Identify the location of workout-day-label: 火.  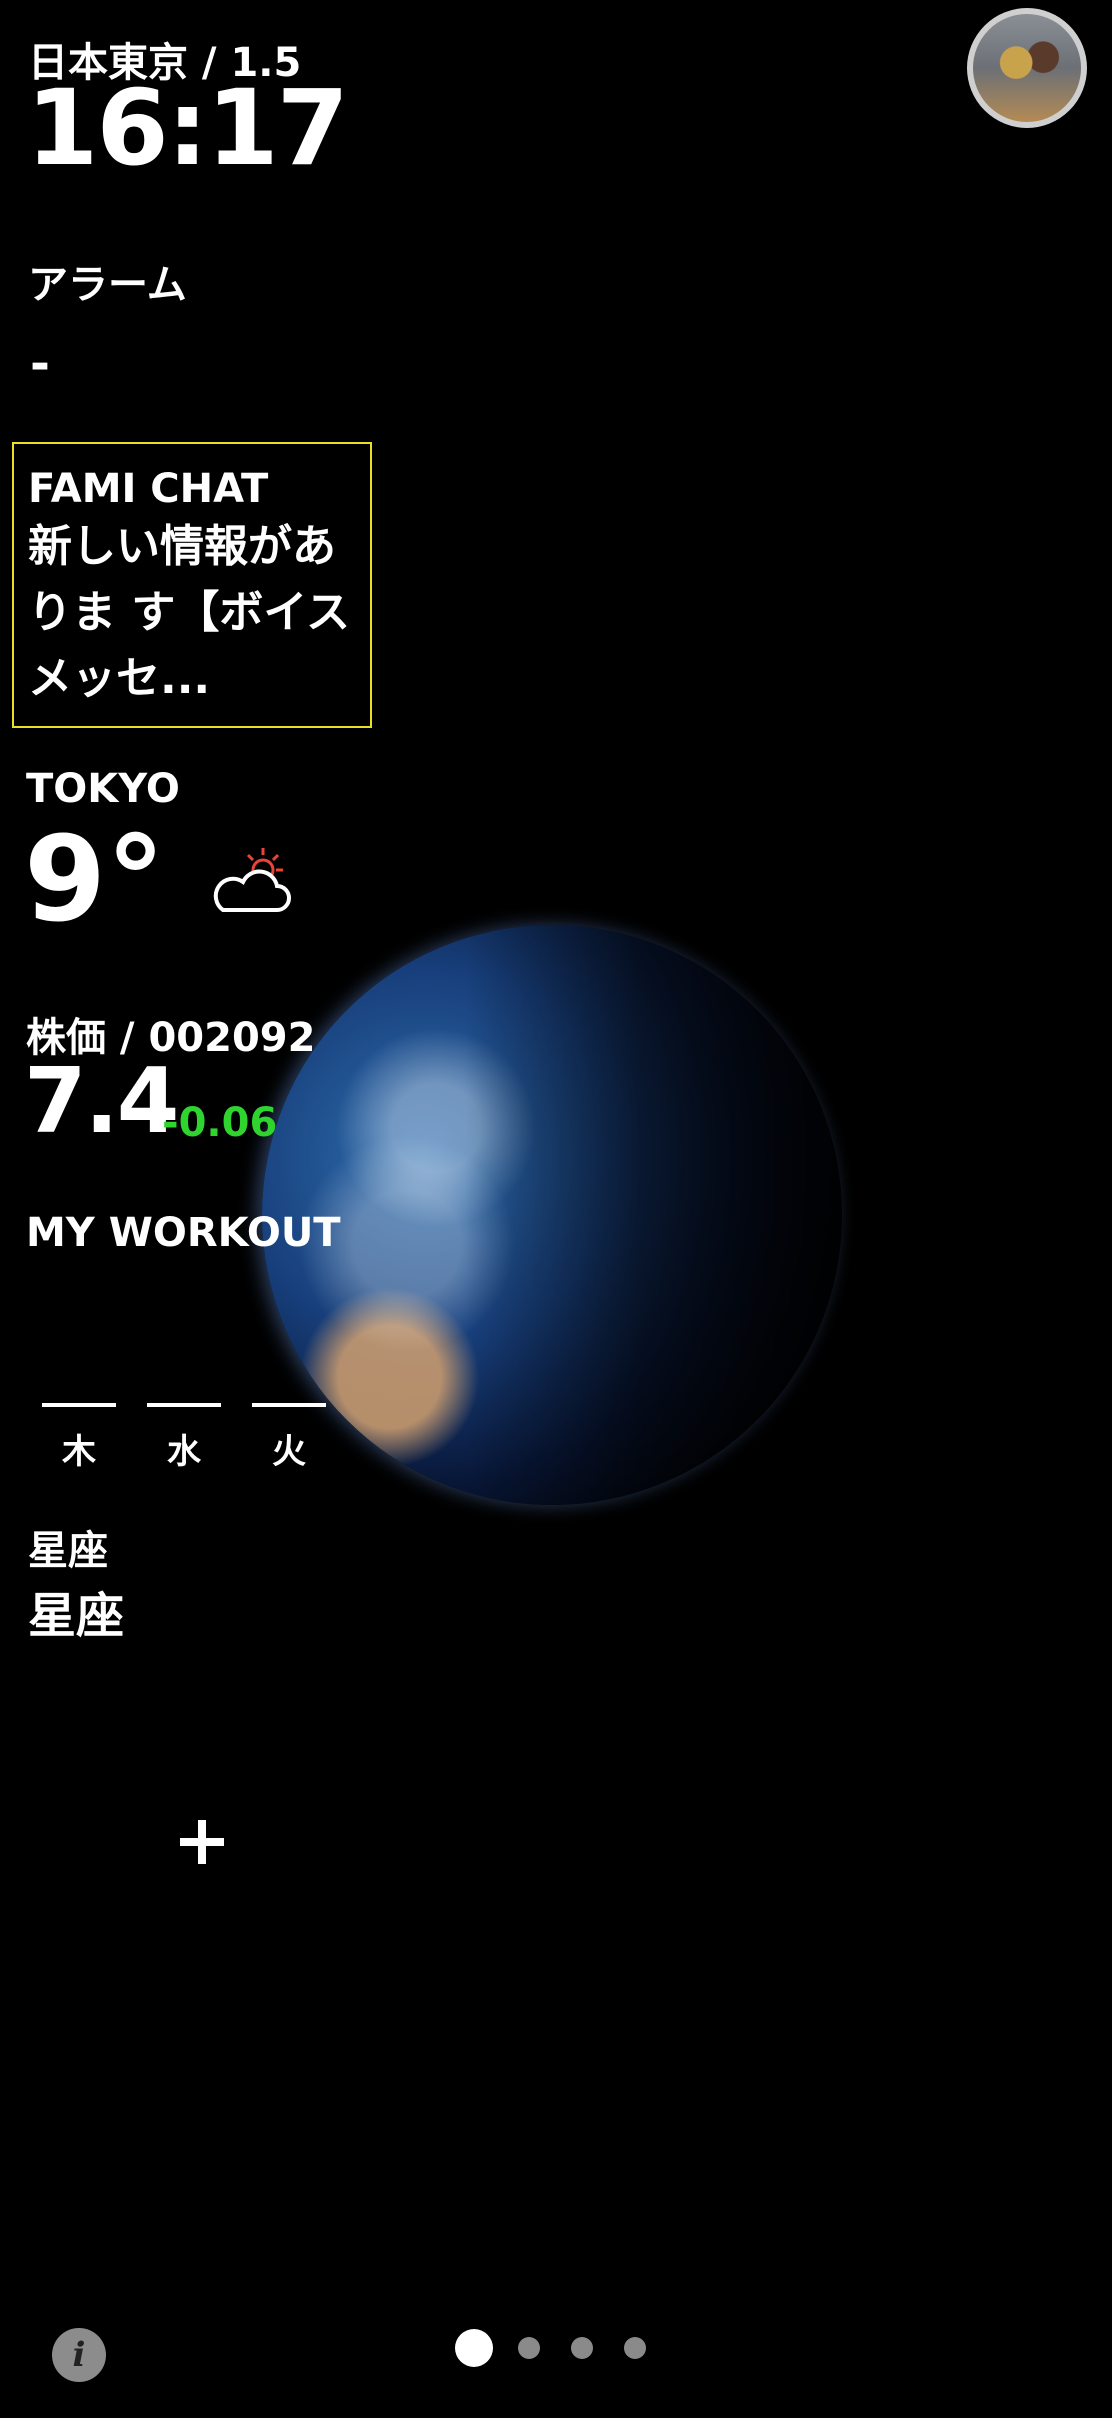
(289, 1452).